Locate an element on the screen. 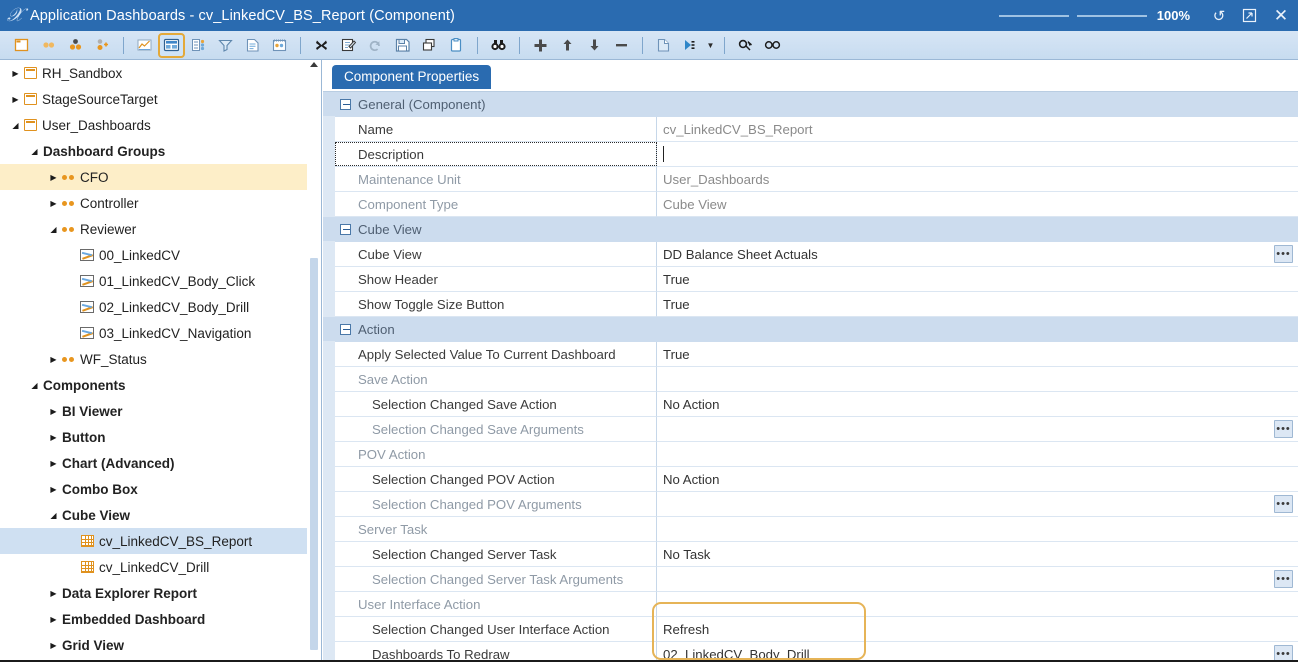  tree-item-cfo: ▶ CFO is located at coordinates (160, 177).